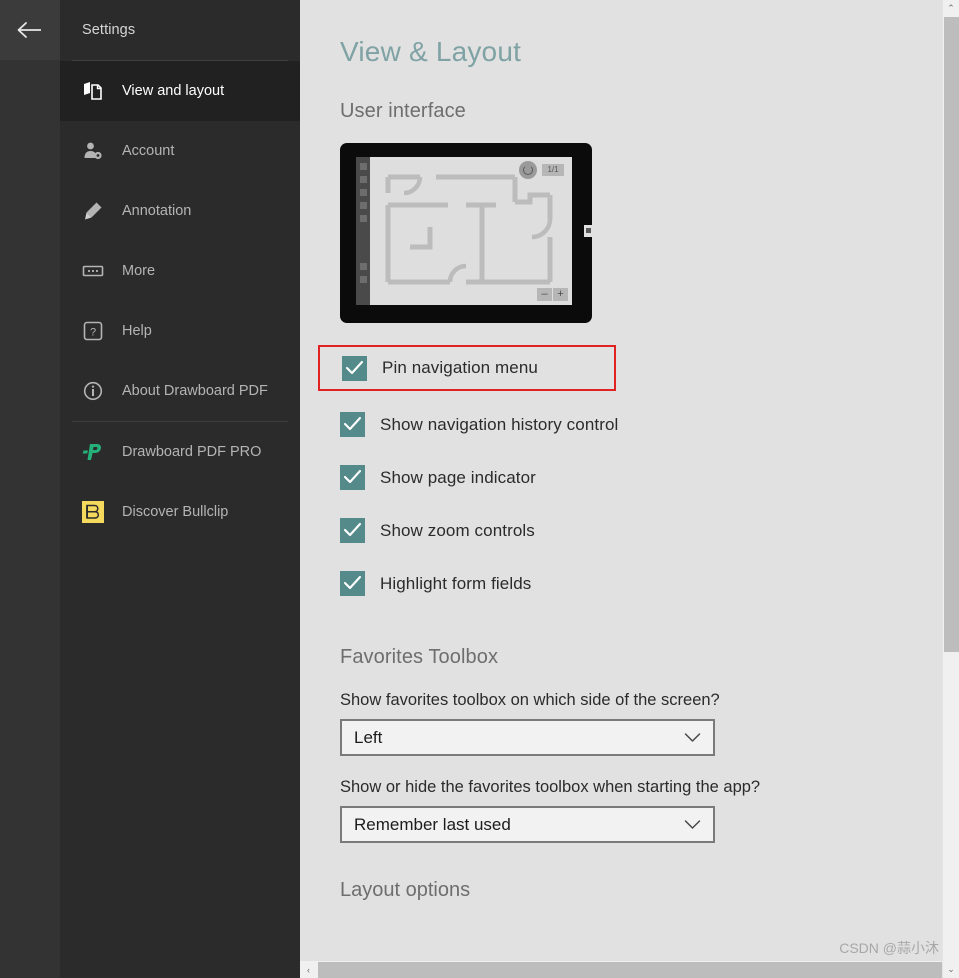  I want to click on zoom-out-button: –, so click(544, 294).